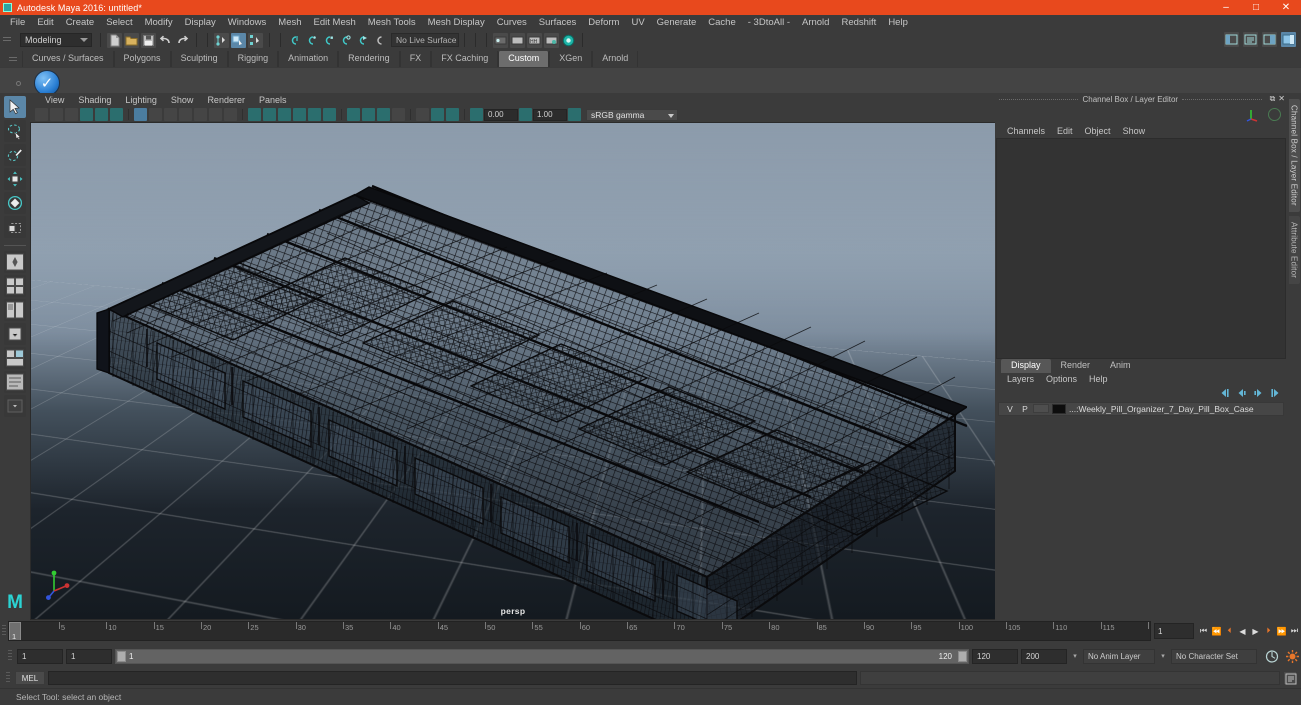  Describe the element at coordinates (8, 678) in the screenshot. I see `command-line-grip` at that location.